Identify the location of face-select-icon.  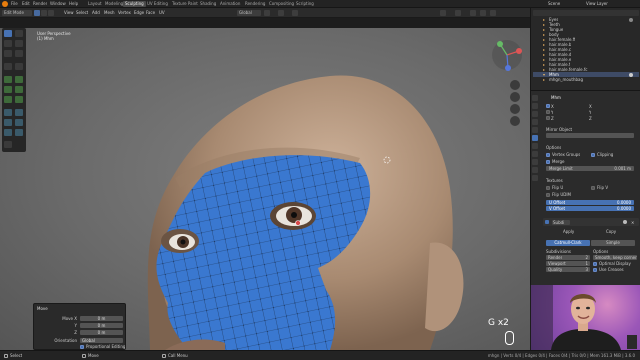
(51, 13).